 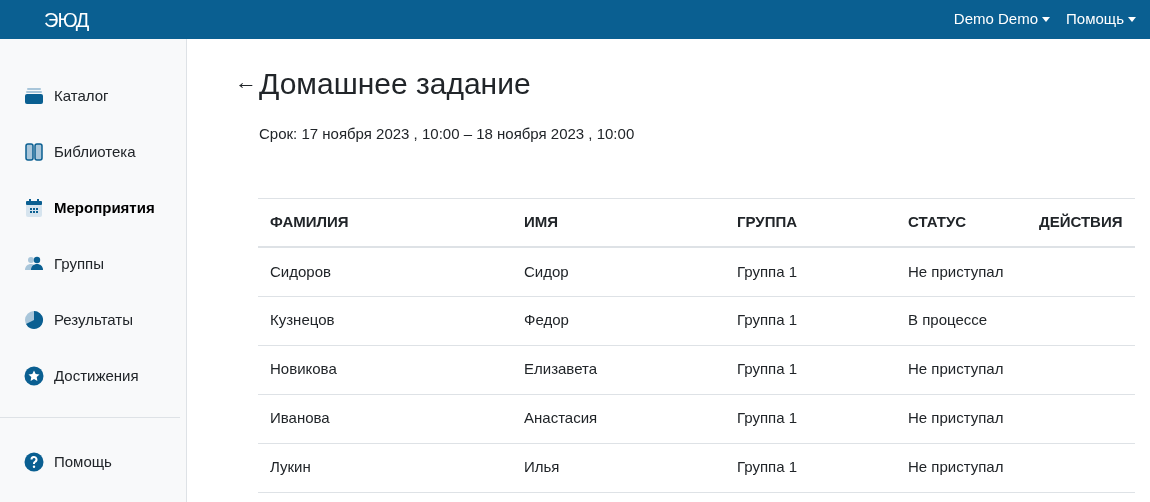 What do you see at coordinates (1101, 19) in the screenshot?
I see `user-menu: Помощь` at bounding box center [1101, 19].